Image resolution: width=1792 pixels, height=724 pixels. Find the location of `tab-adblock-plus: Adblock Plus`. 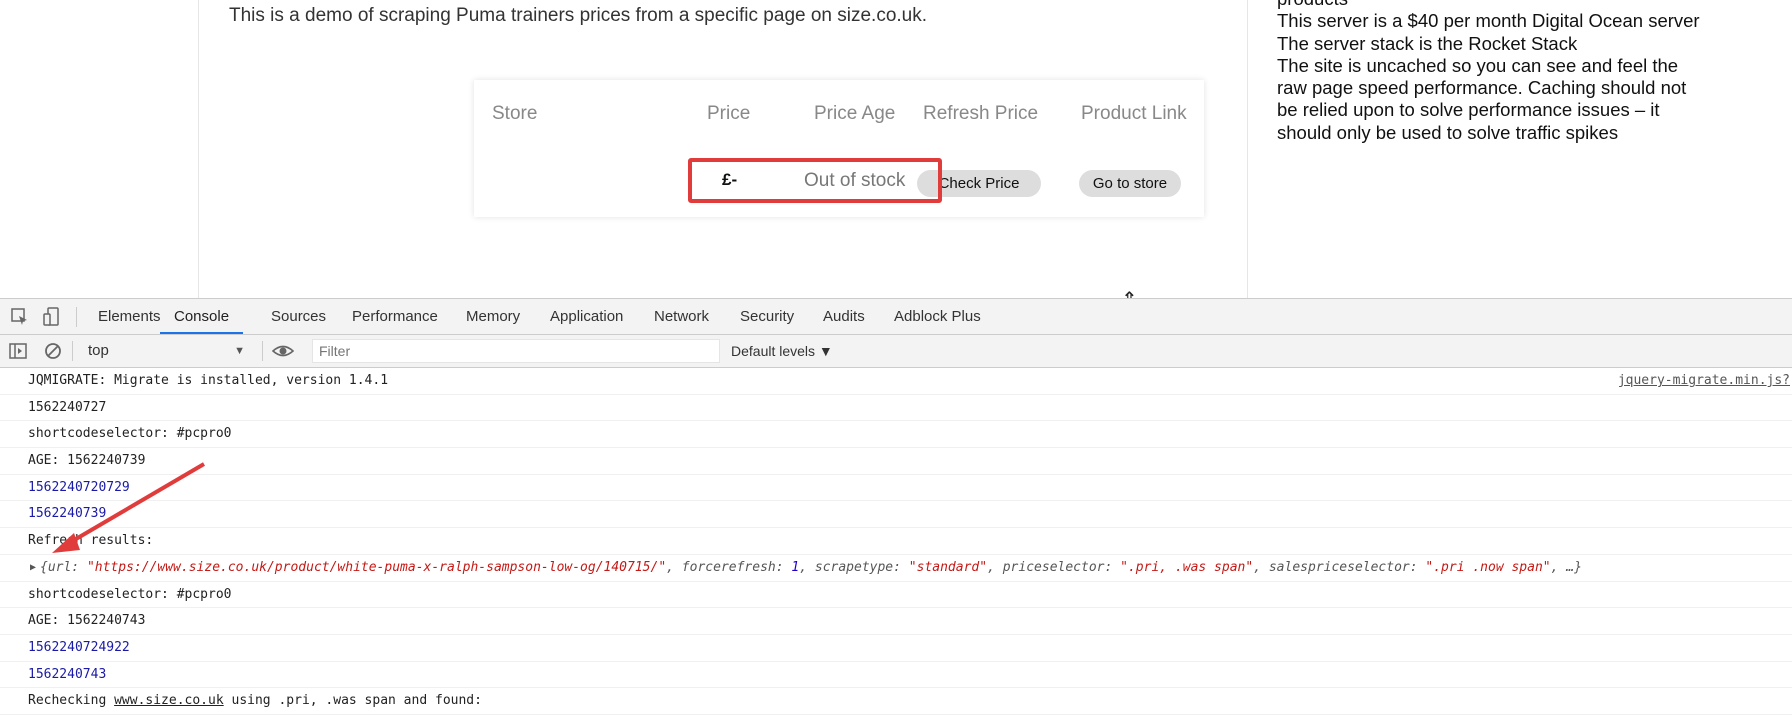

tab-adblock-plus: Adblock Plus is located at coordinates (937, 316).